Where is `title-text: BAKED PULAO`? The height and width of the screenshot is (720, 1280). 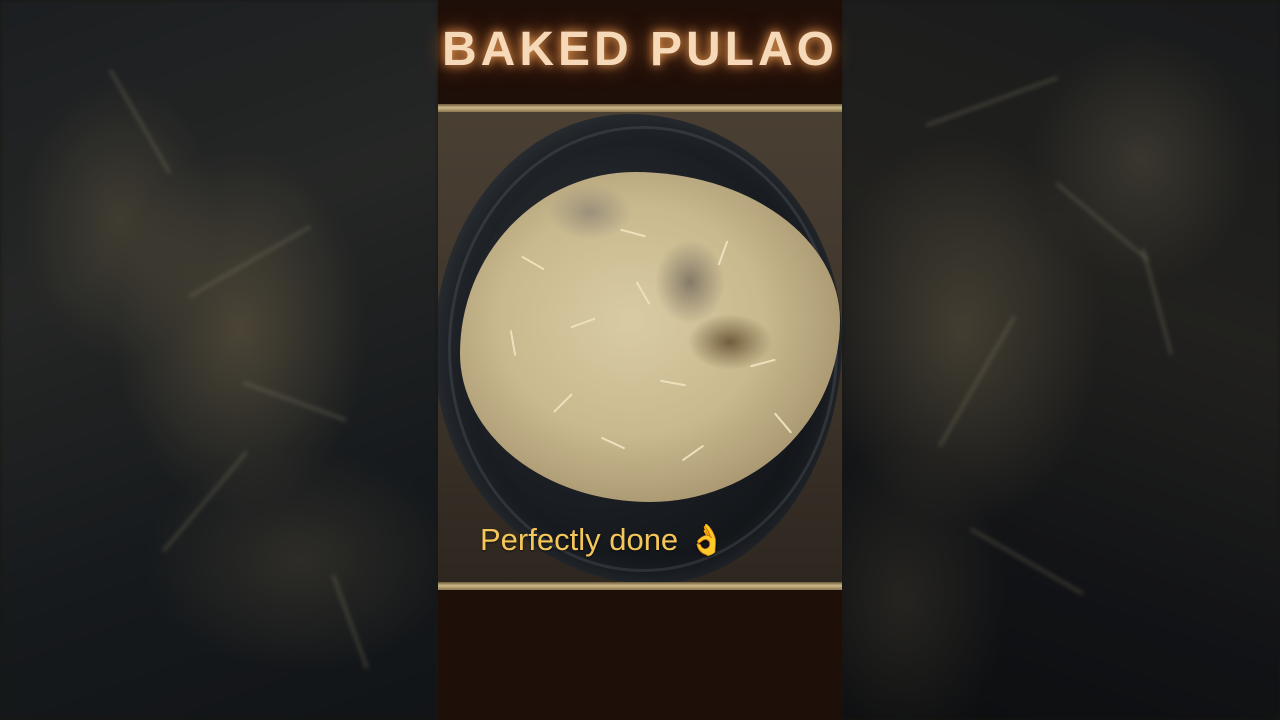
title-text: BAKED PULAO is located at coordinates (639, 49).